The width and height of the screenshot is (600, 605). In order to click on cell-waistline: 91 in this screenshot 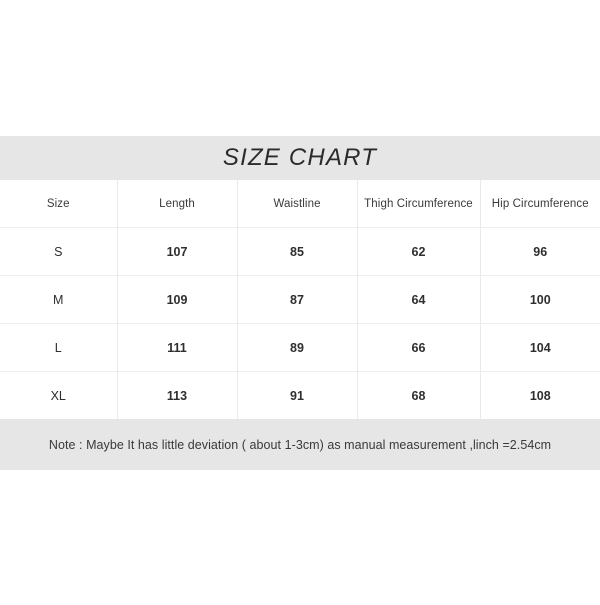, I will do `click(297, 395)`.